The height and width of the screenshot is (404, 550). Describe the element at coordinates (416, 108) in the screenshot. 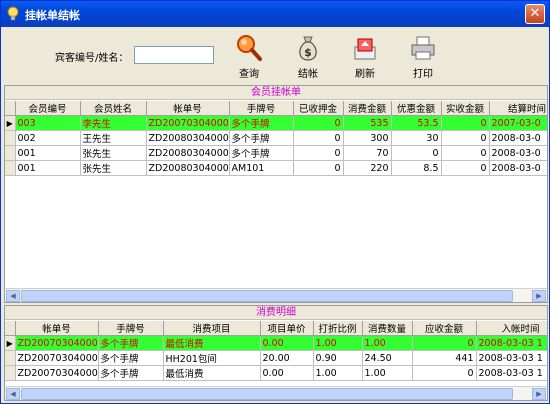

I see `col-header: 优惠金额` at that location.